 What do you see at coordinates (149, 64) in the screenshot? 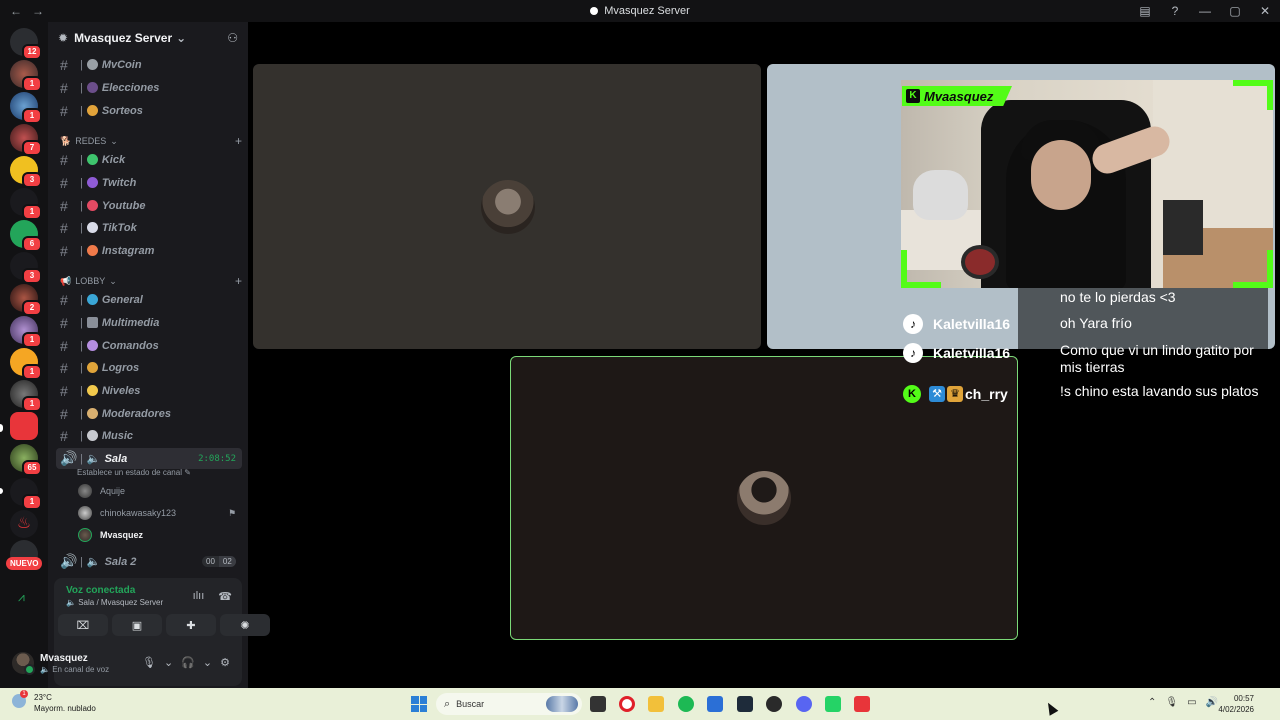
I see `channel-mvcoin: # | MvCoin` at bounding box center [149, 64].